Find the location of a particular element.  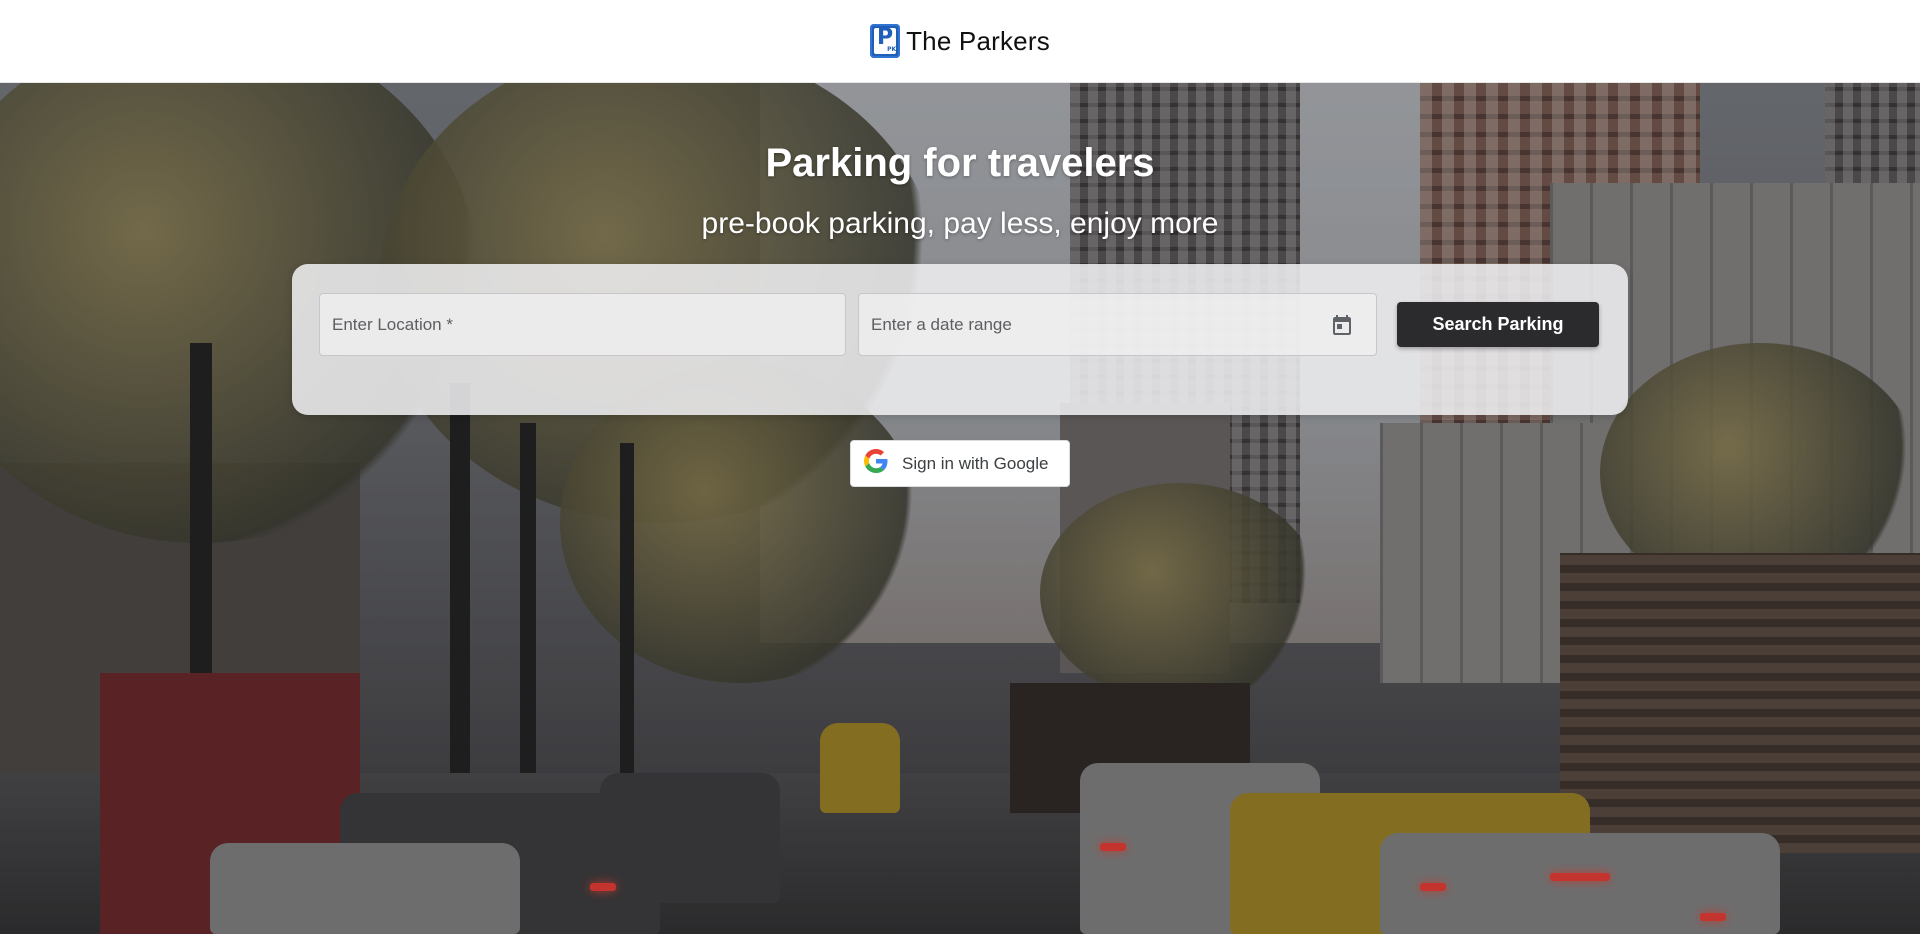

date-range-input is located at coordinates (1117, 324).